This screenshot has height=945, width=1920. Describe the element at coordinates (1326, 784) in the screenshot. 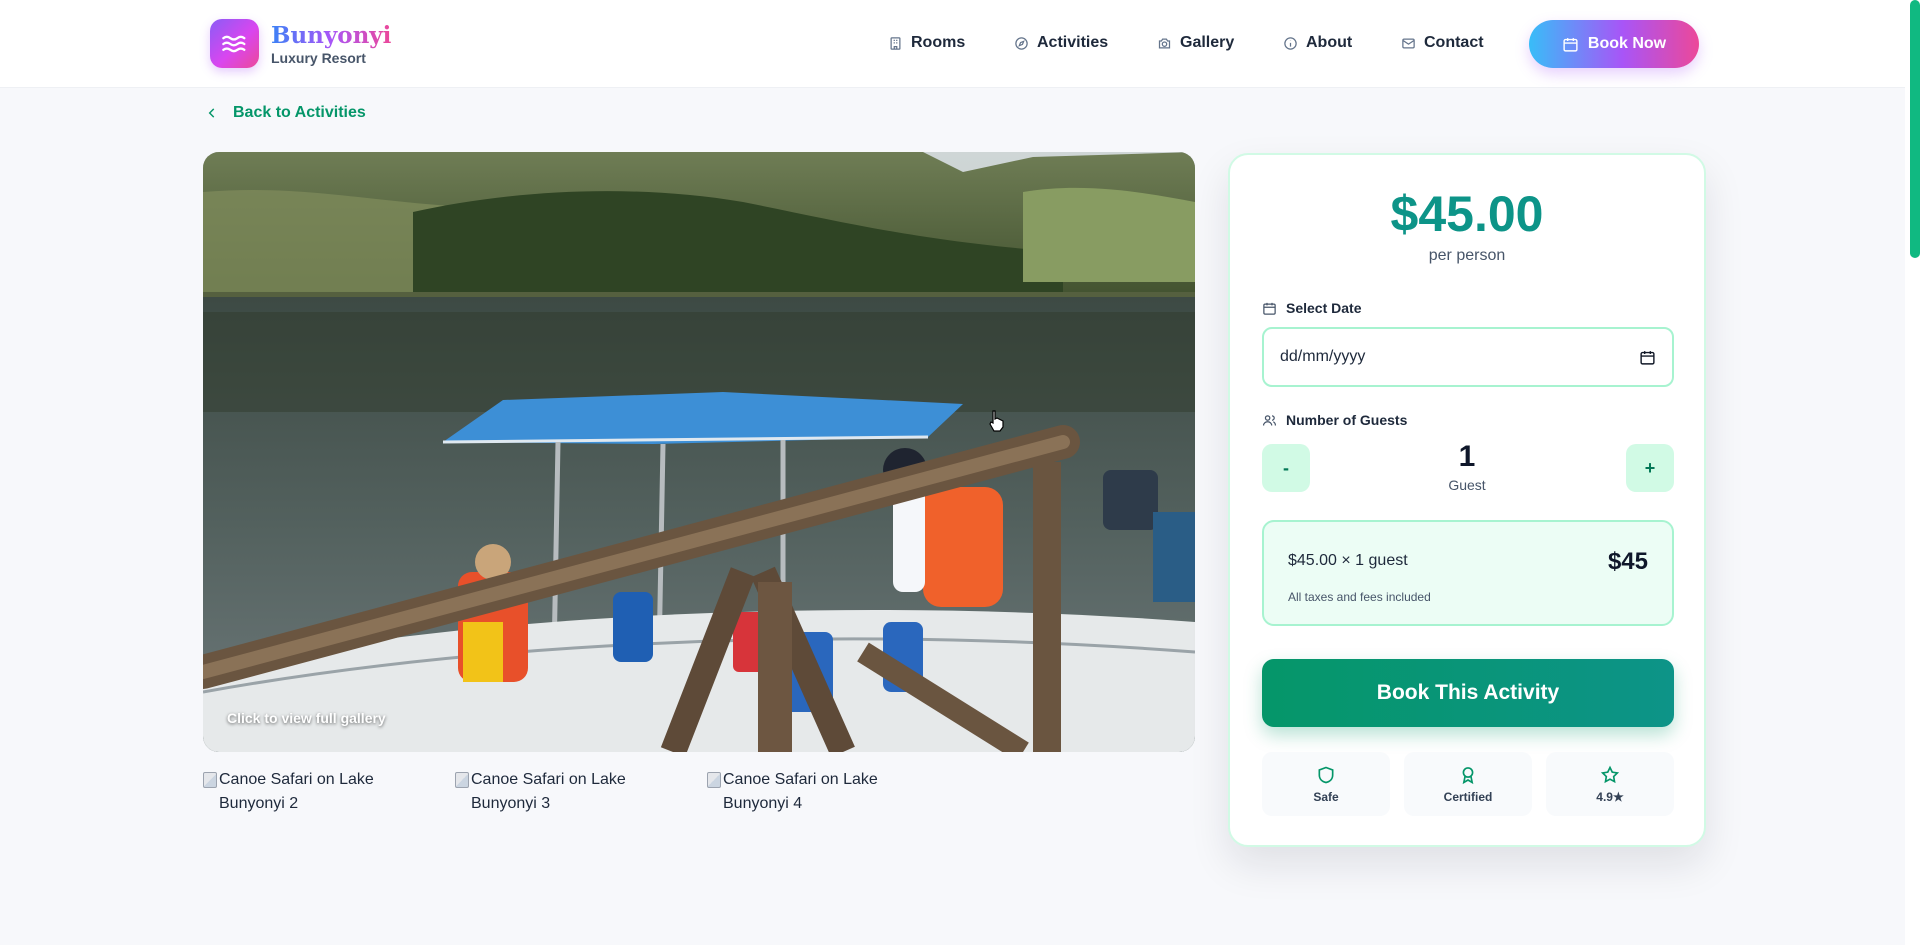

I see `badge-safe: Safe` at that location.